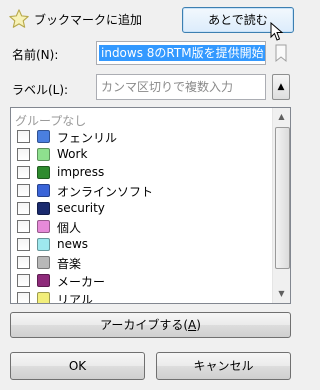 The image size is (320, 390). I want to click on bookmark-icon, so click(281, 53).